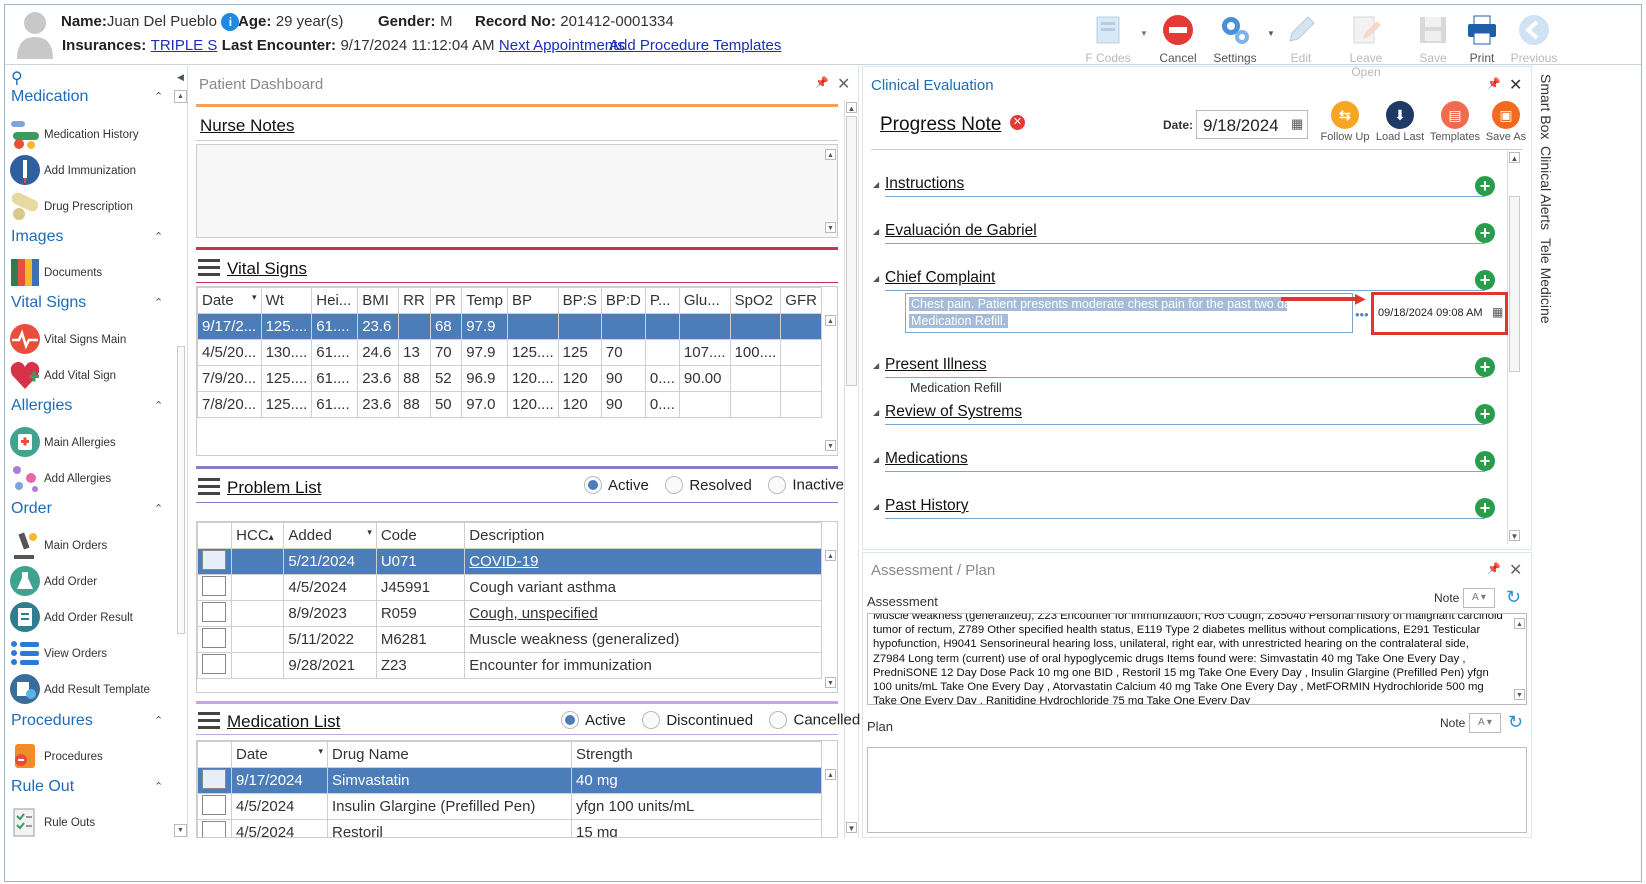 The width and height of the screenshot is (1646, 884). What do you see at coordinates (930, 365) in the screenshot?
I see `section-present-illness: Present Illness` at bounding box center [930, 365].